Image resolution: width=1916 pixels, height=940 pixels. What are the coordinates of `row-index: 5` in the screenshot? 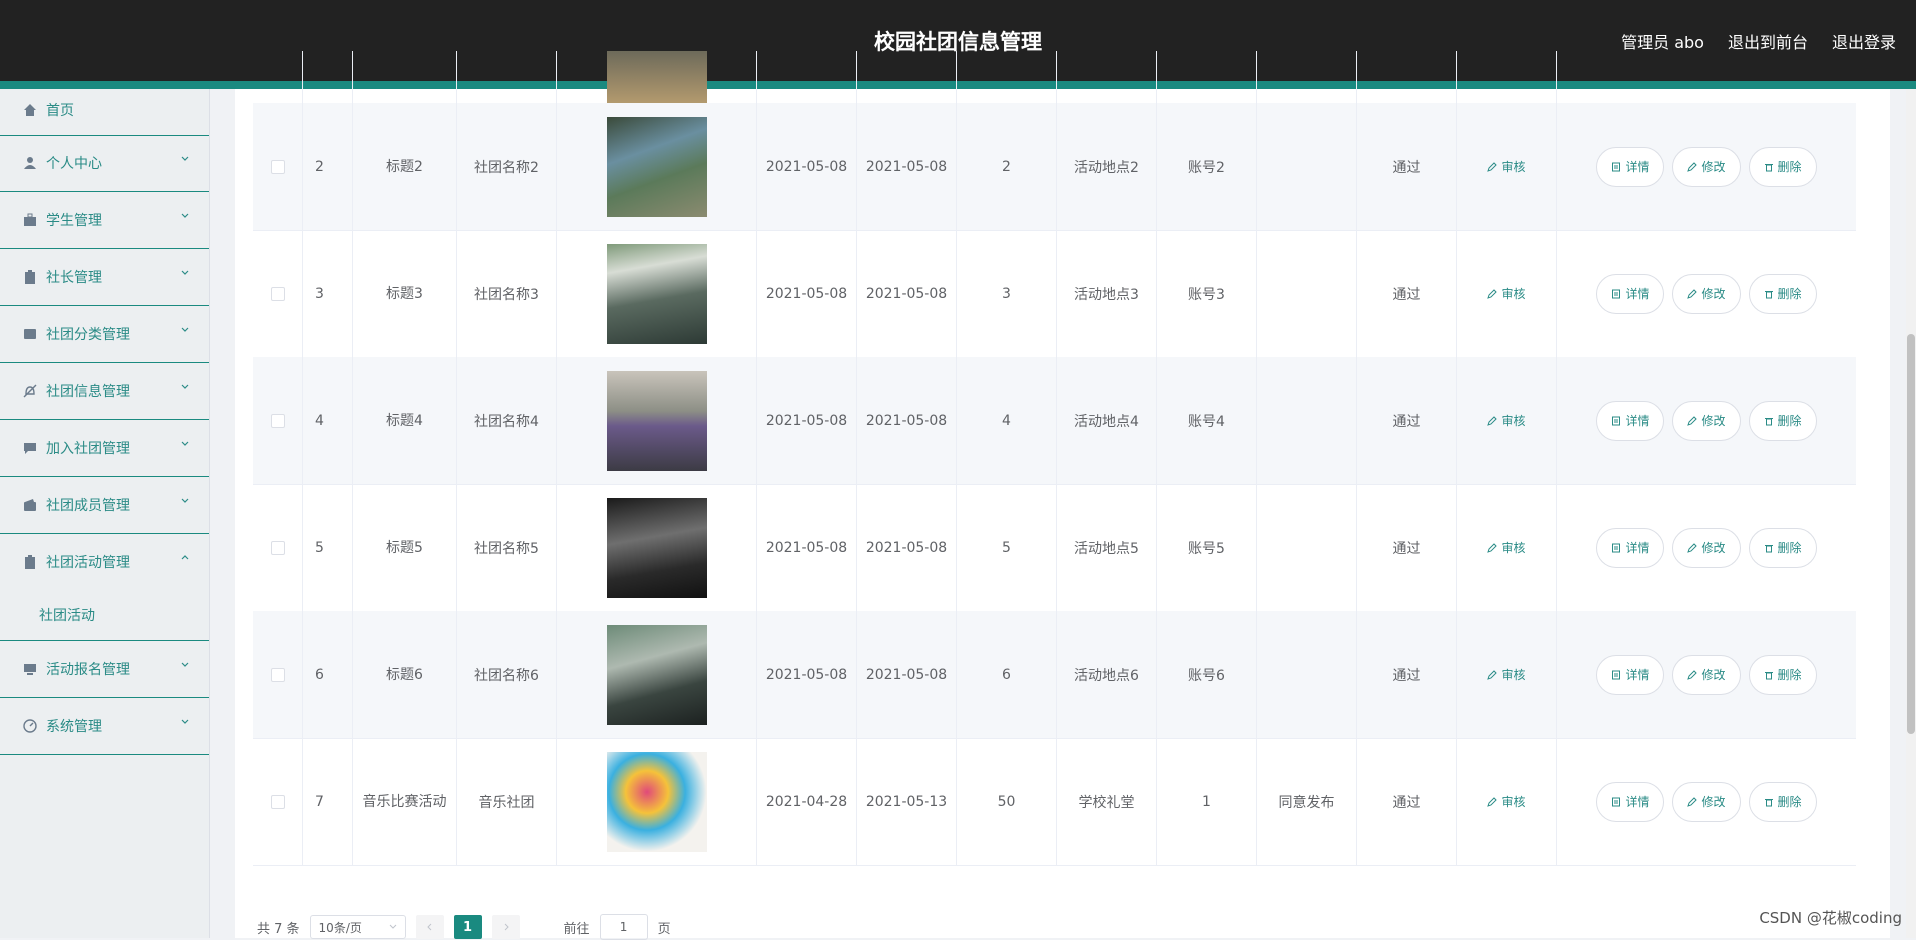 It's located at (319, 547).